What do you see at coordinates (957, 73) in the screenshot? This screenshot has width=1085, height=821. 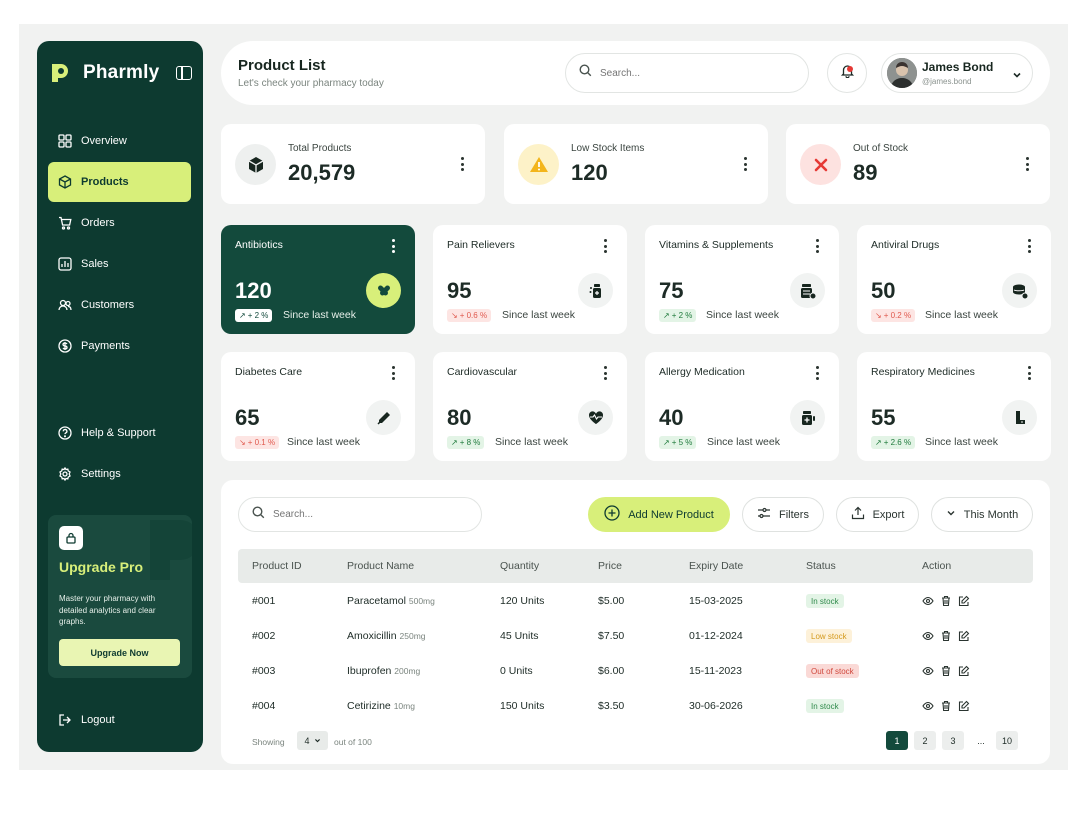 I see `user-menu: James Bond @james.bond` at bounding box center [957, 73].